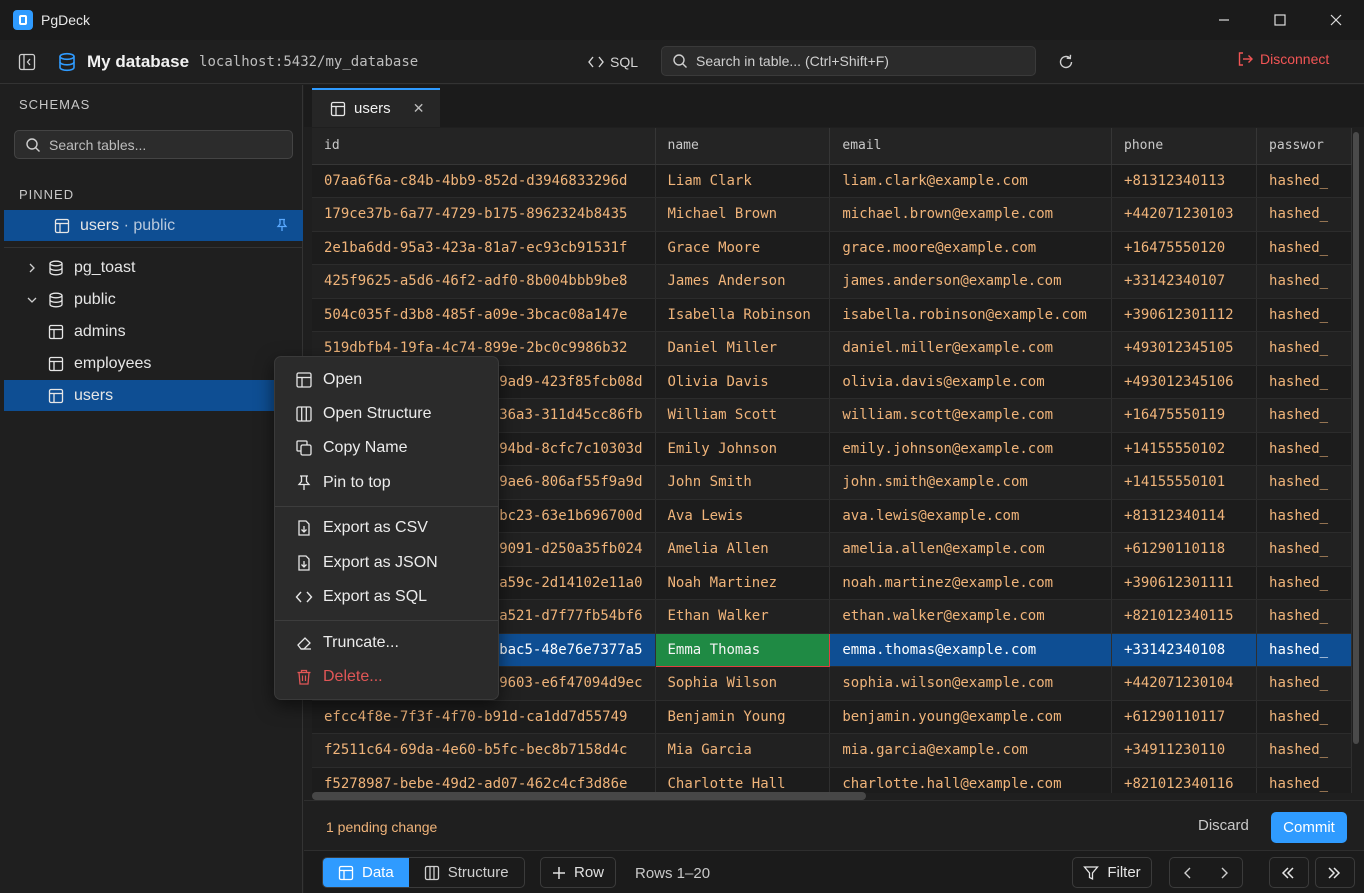 The image size is (1364, 893). Describe the element at coordinates (1184, 482) in the screenshot. I see `table-cell: +14155550101` at that location.